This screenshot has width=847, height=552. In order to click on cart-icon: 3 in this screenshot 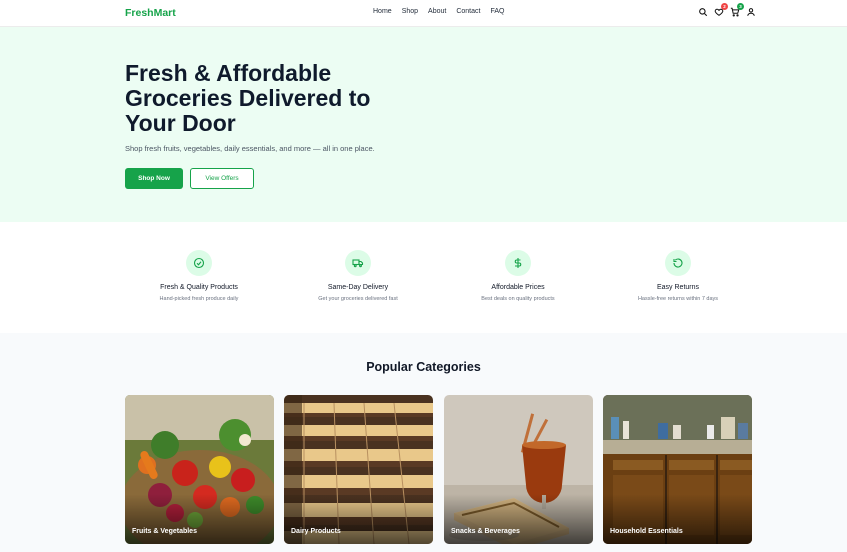, I will do `click(737, 10)`.